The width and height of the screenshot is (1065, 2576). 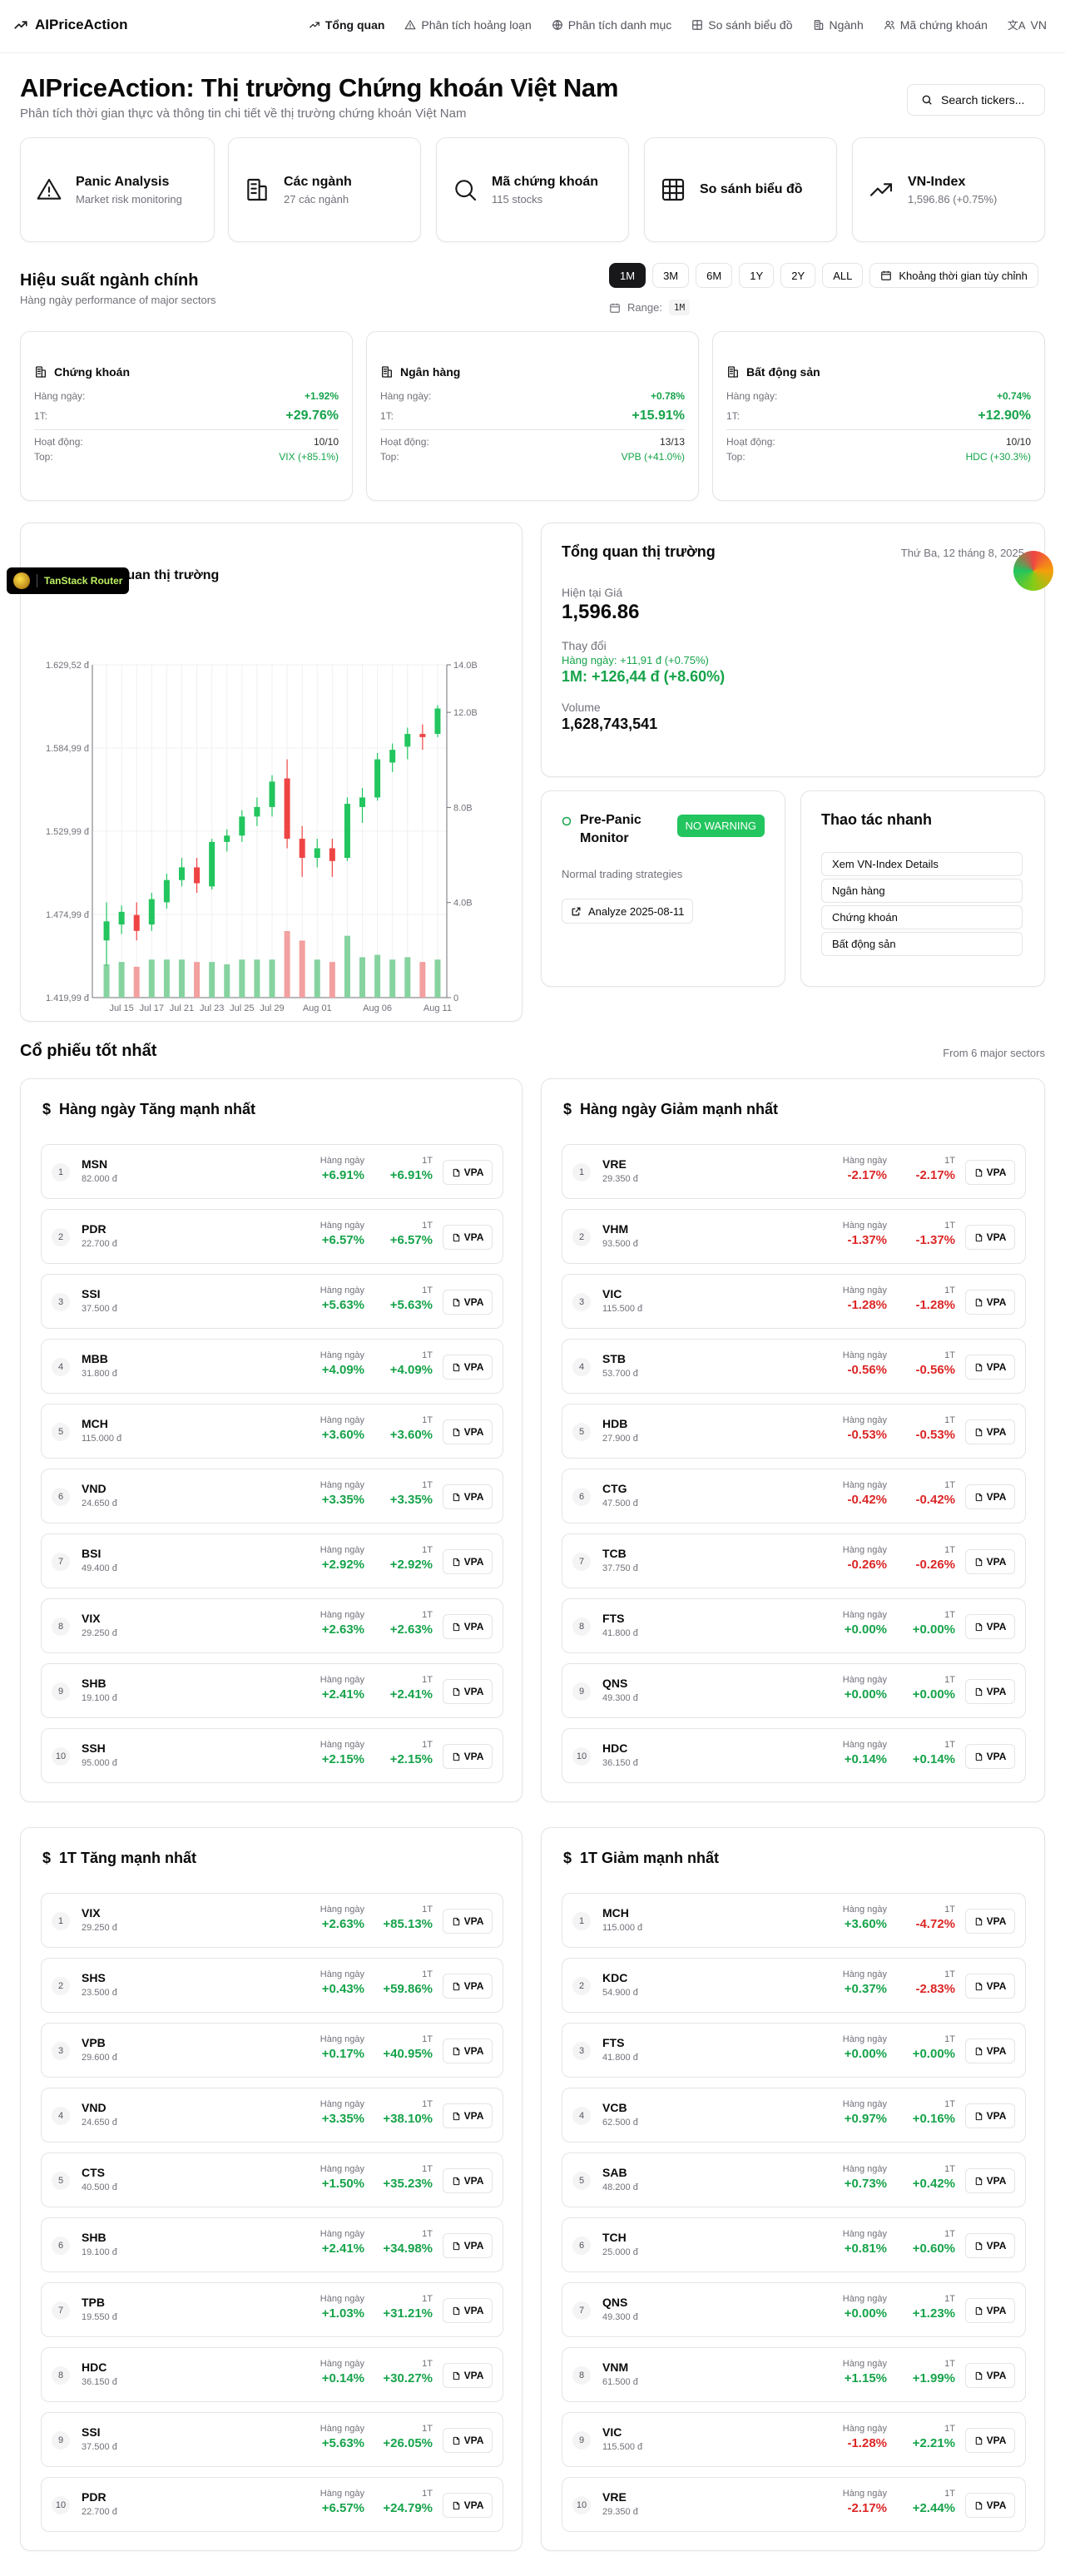 What do you see at coordinates (740, 189) in the screenshot?
I see `quick-card: So sánh biểu đồ` at bounding box center [740, 189].